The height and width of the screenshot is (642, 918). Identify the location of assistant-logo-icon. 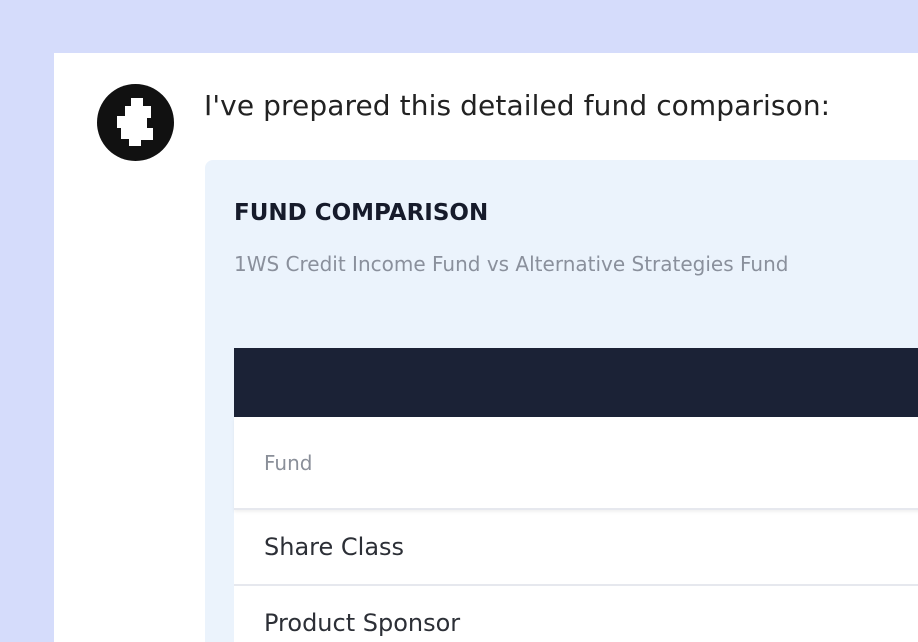
(135, 122).